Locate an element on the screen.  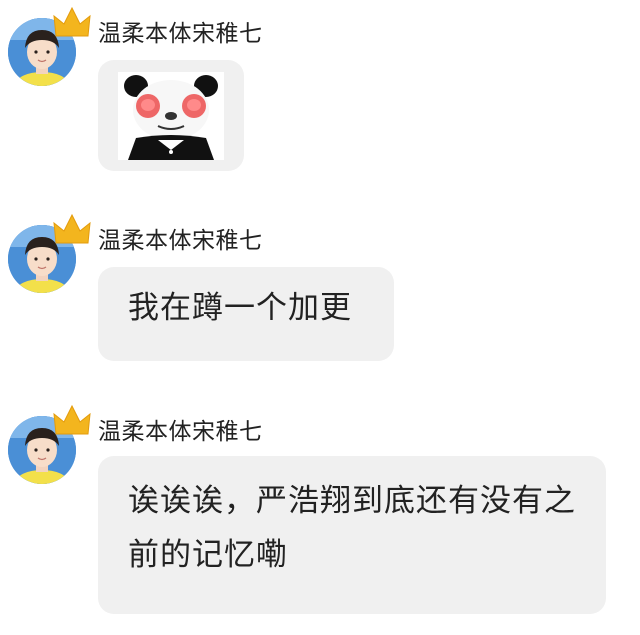
message-bubble: 我在蹲一个加更 is located at coordinates (246, 314).